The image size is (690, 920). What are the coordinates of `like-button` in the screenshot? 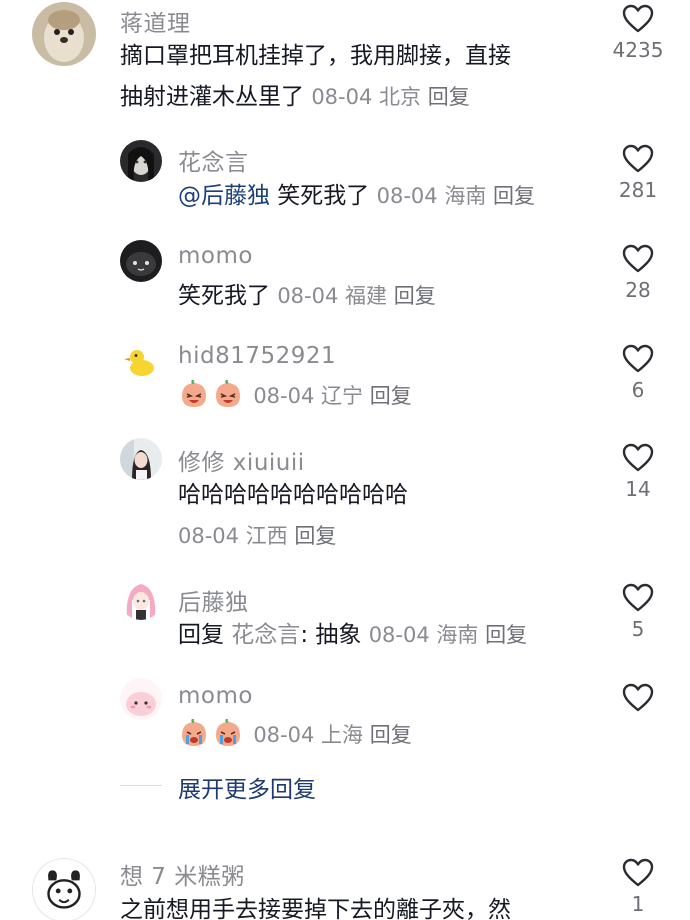 It's located at (638, 700).